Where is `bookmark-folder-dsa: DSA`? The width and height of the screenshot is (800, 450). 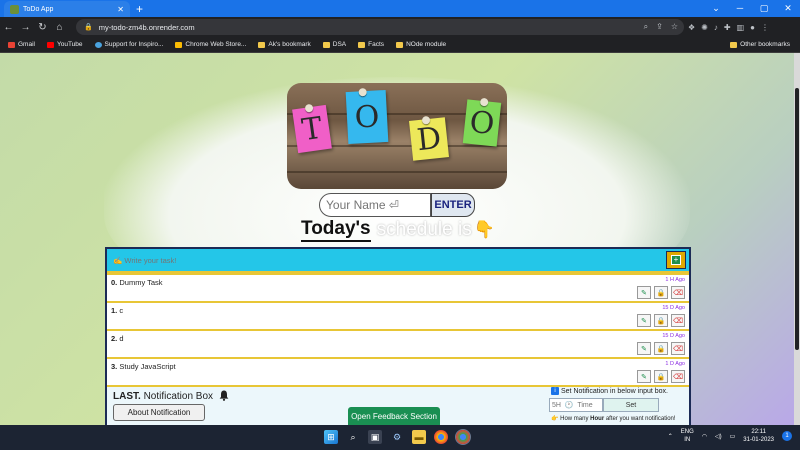 bookmark-folder-dsa: DSA is located at coordinates (334, 44).